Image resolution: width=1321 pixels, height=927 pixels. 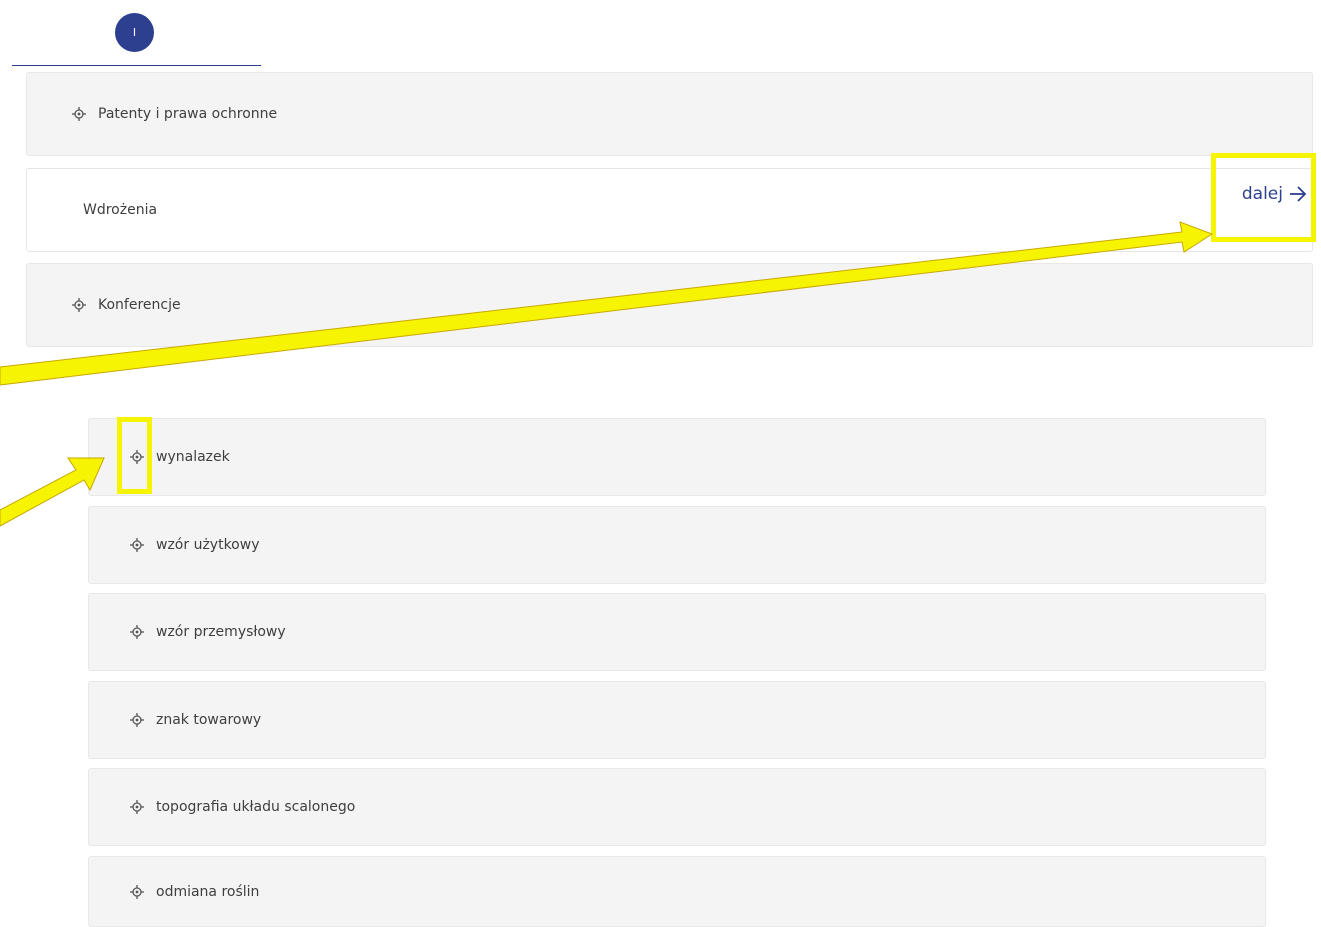 I want to click on section-conferences: Konferencje, so click(x=669, y=305).